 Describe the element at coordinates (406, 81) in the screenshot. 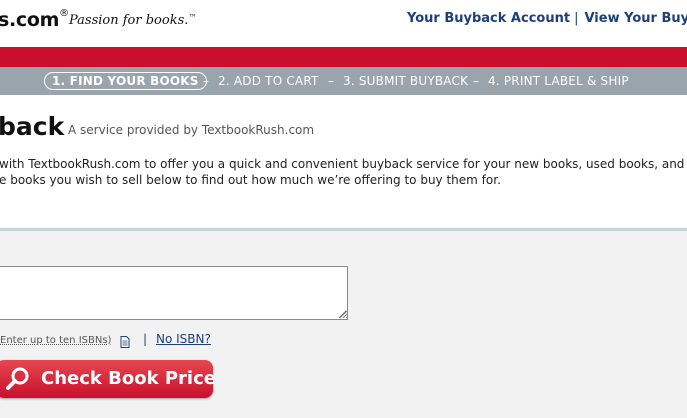

I see `step-submit-buyback: 3. SUBMIT BUYBACK` at that location.